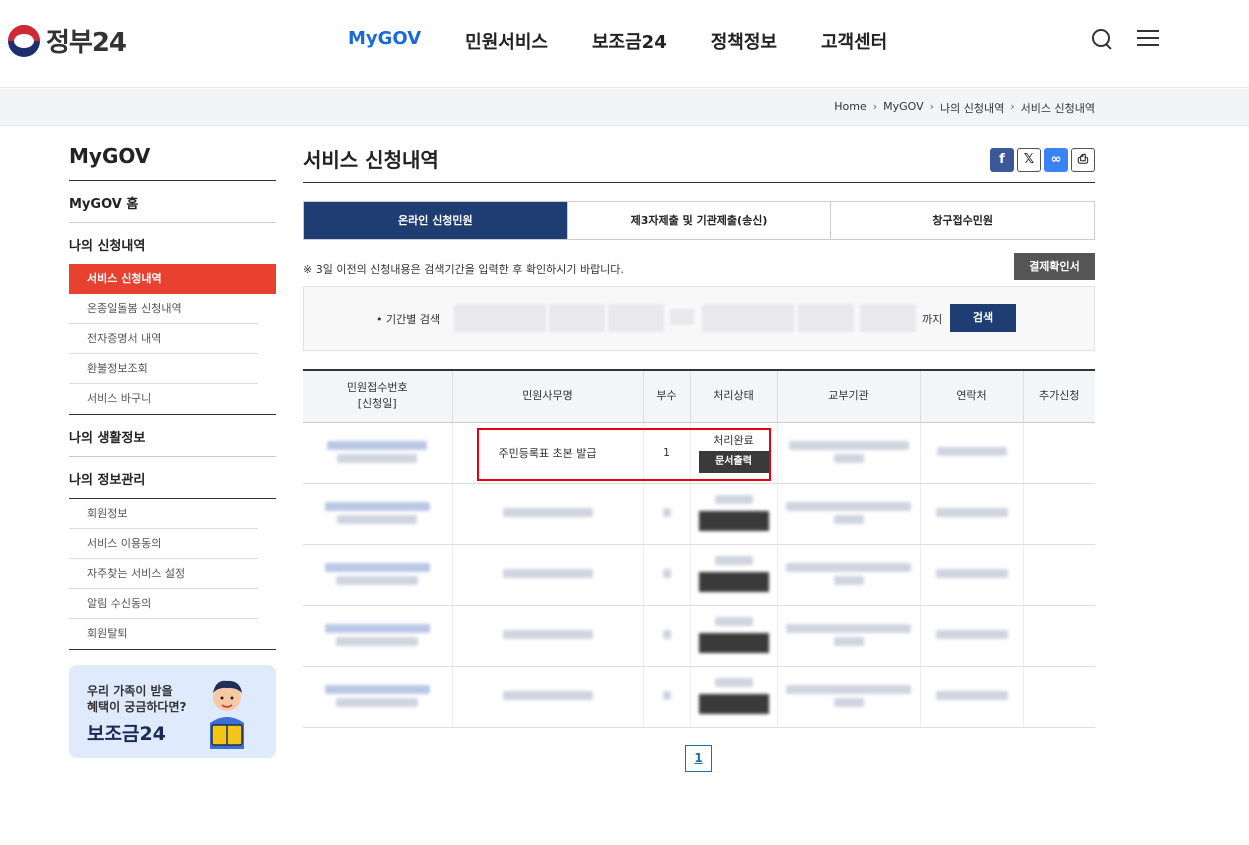  Describe the element at coordinates (698, 758) in the screenshot. I see `pagination-page: 1` at that location.